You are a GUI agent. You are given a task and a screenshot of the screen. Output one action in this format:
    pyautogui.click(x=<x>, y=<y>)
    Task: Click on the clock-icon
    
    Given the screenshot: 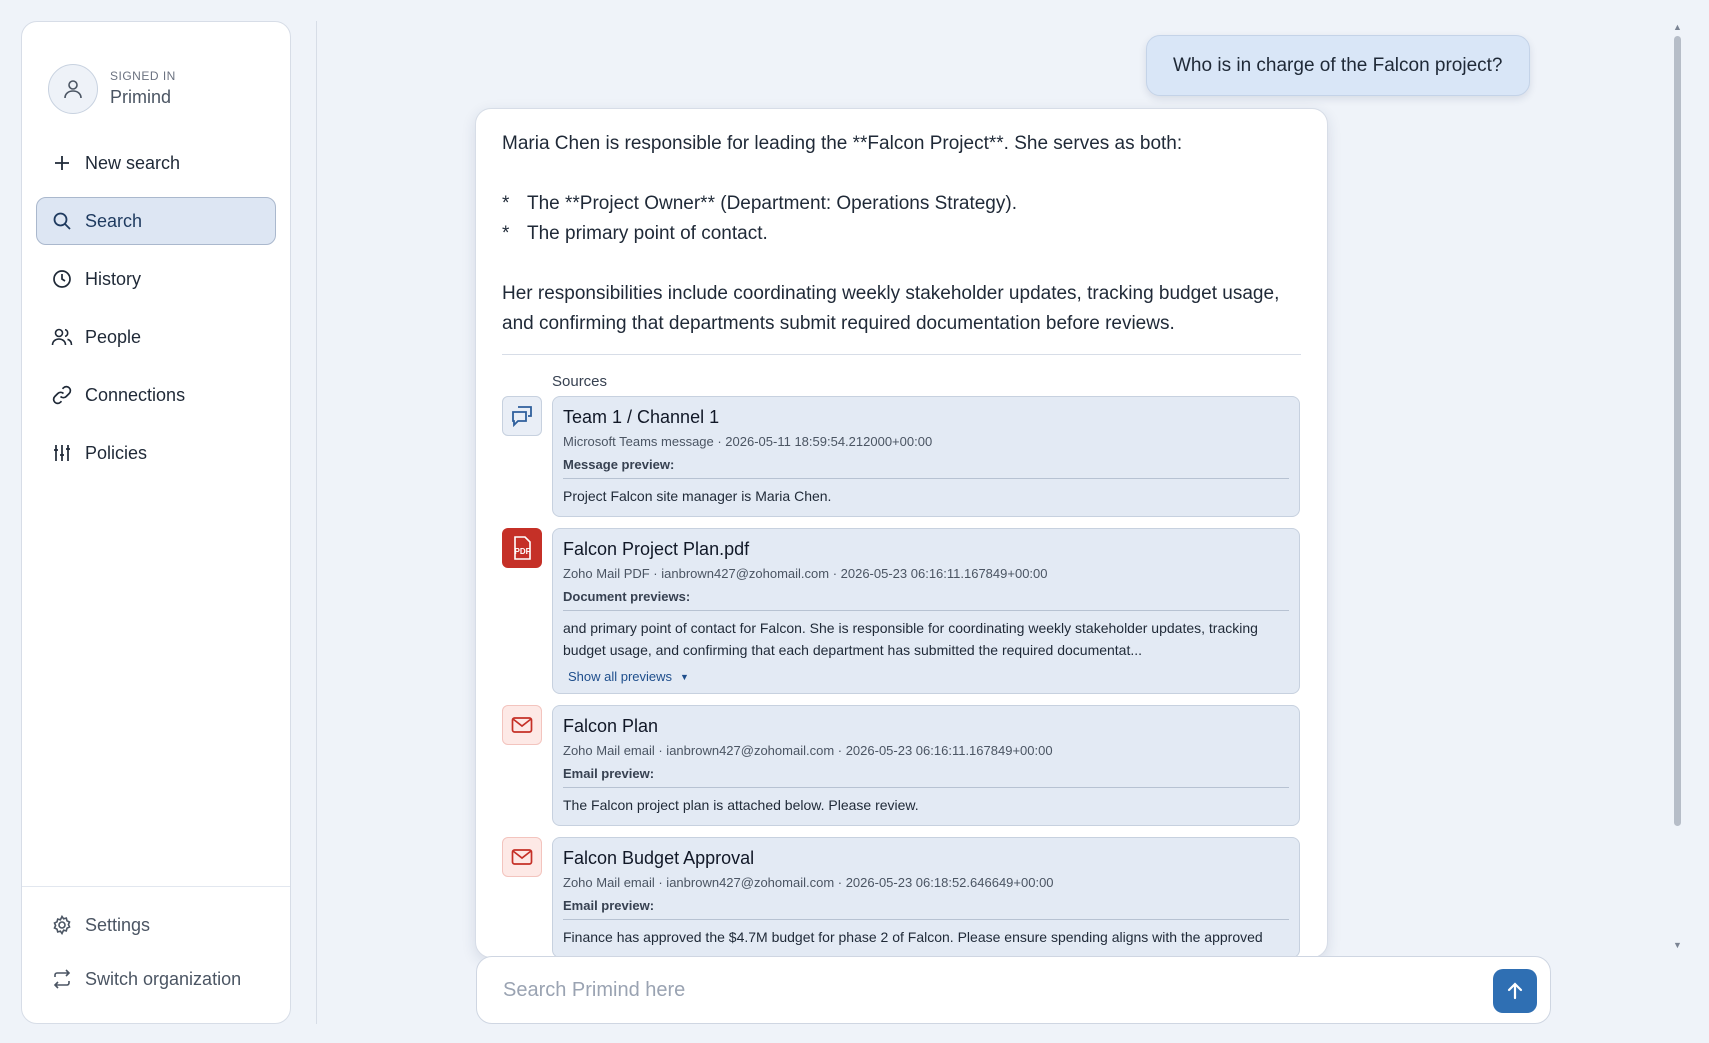 What is the action you would take?
    pyautogui.click(x=62, y=279)
    